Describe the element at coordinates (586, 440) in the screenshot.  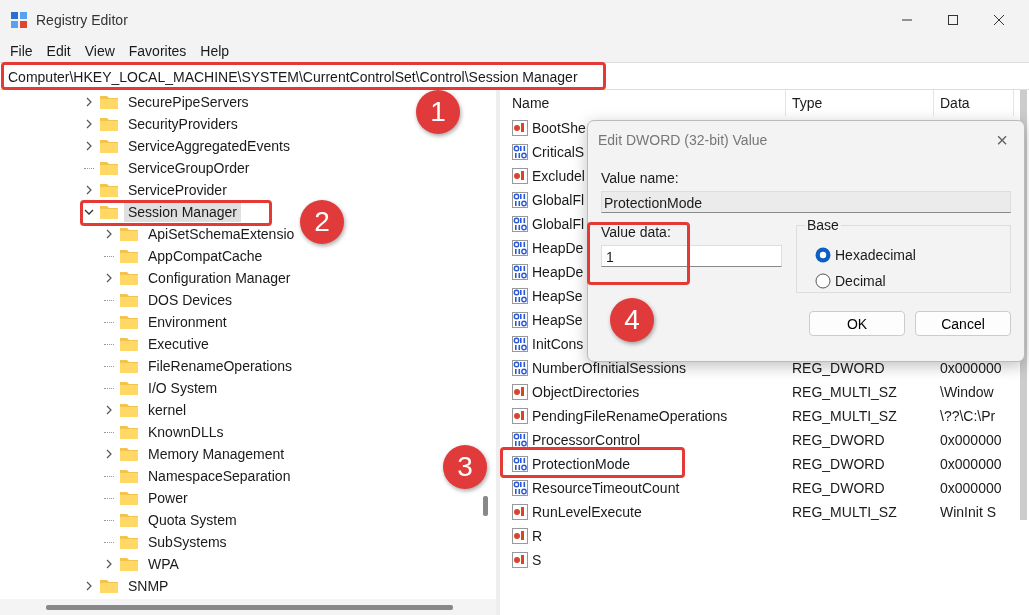
I see `value-name: ProcessorControl` at that location.